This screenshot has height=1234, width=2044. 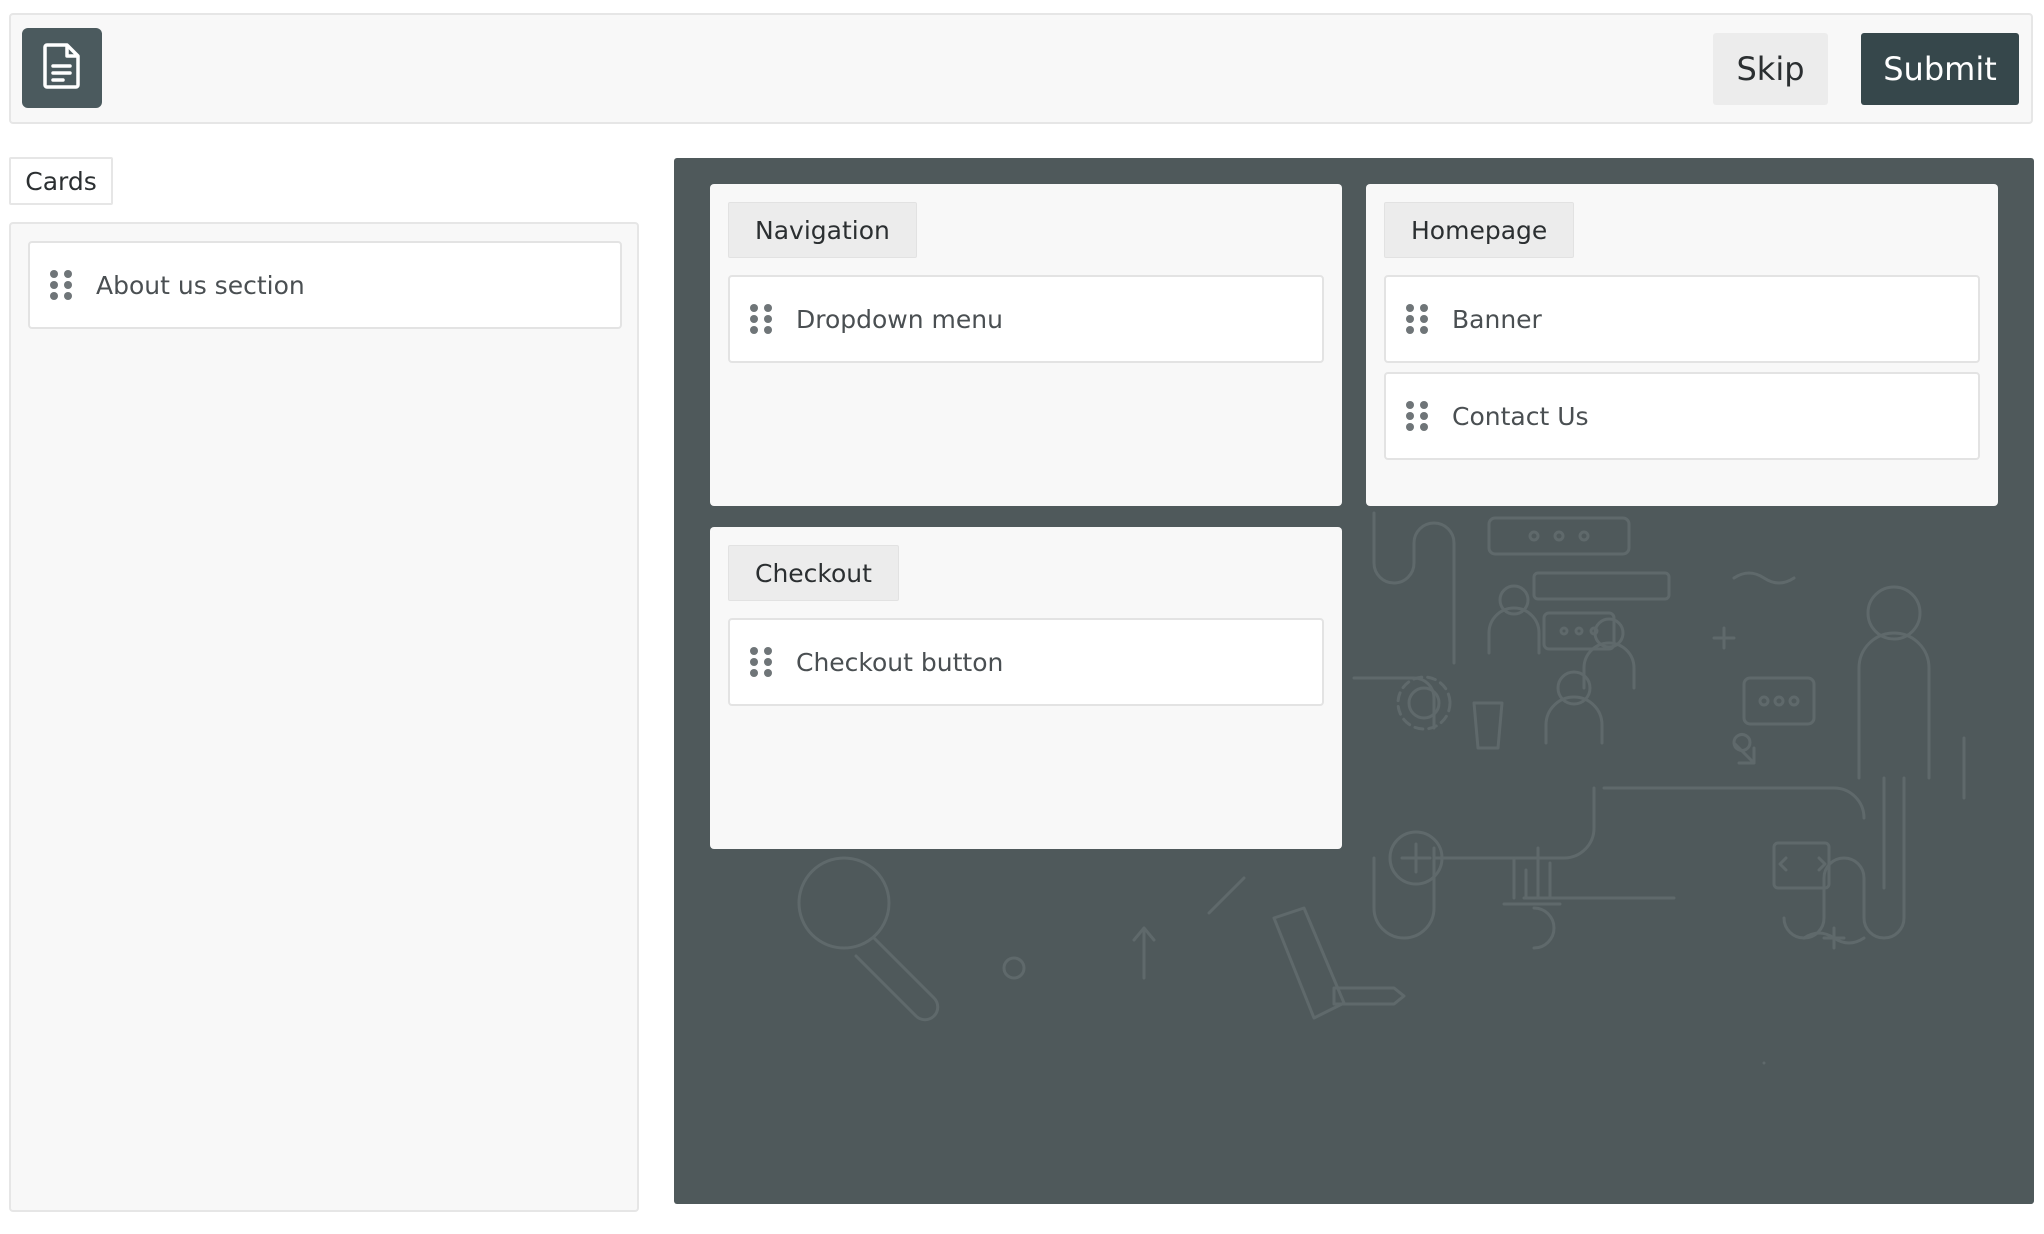 I want to click on document-icon, so click(x=62, y=68).